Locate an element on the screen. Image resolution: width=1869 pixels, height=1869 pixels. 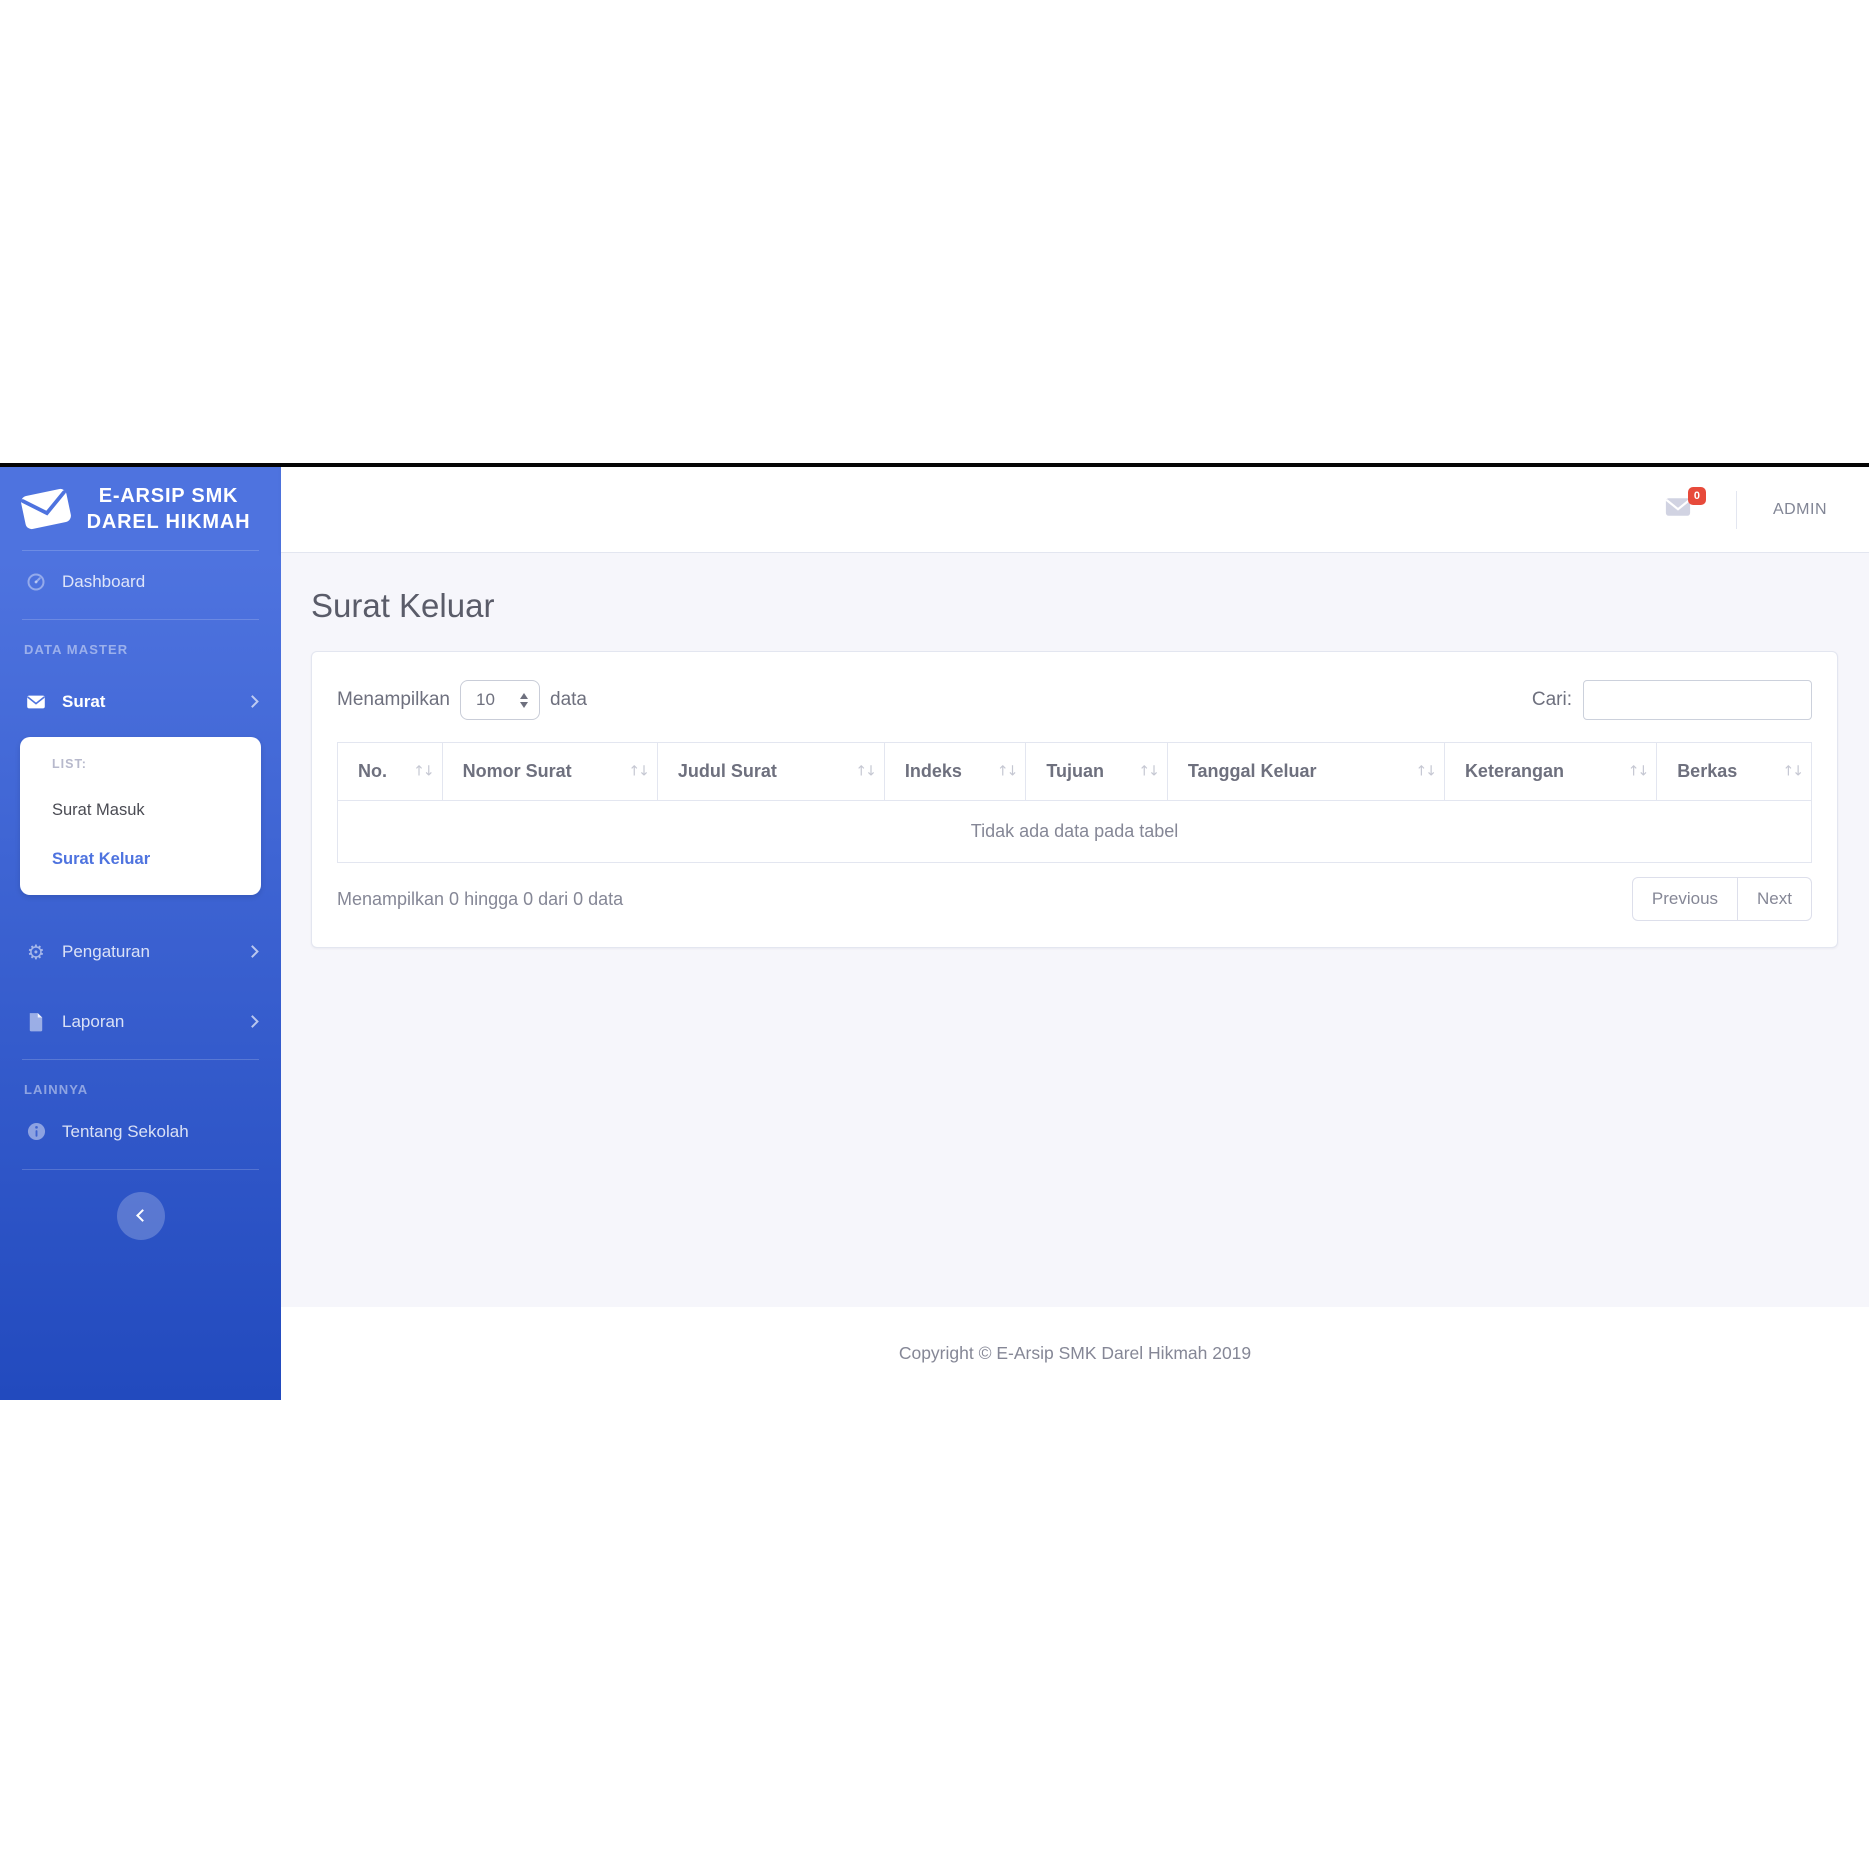
sidebar-collapse-button is located at coordinates (140, 1215).